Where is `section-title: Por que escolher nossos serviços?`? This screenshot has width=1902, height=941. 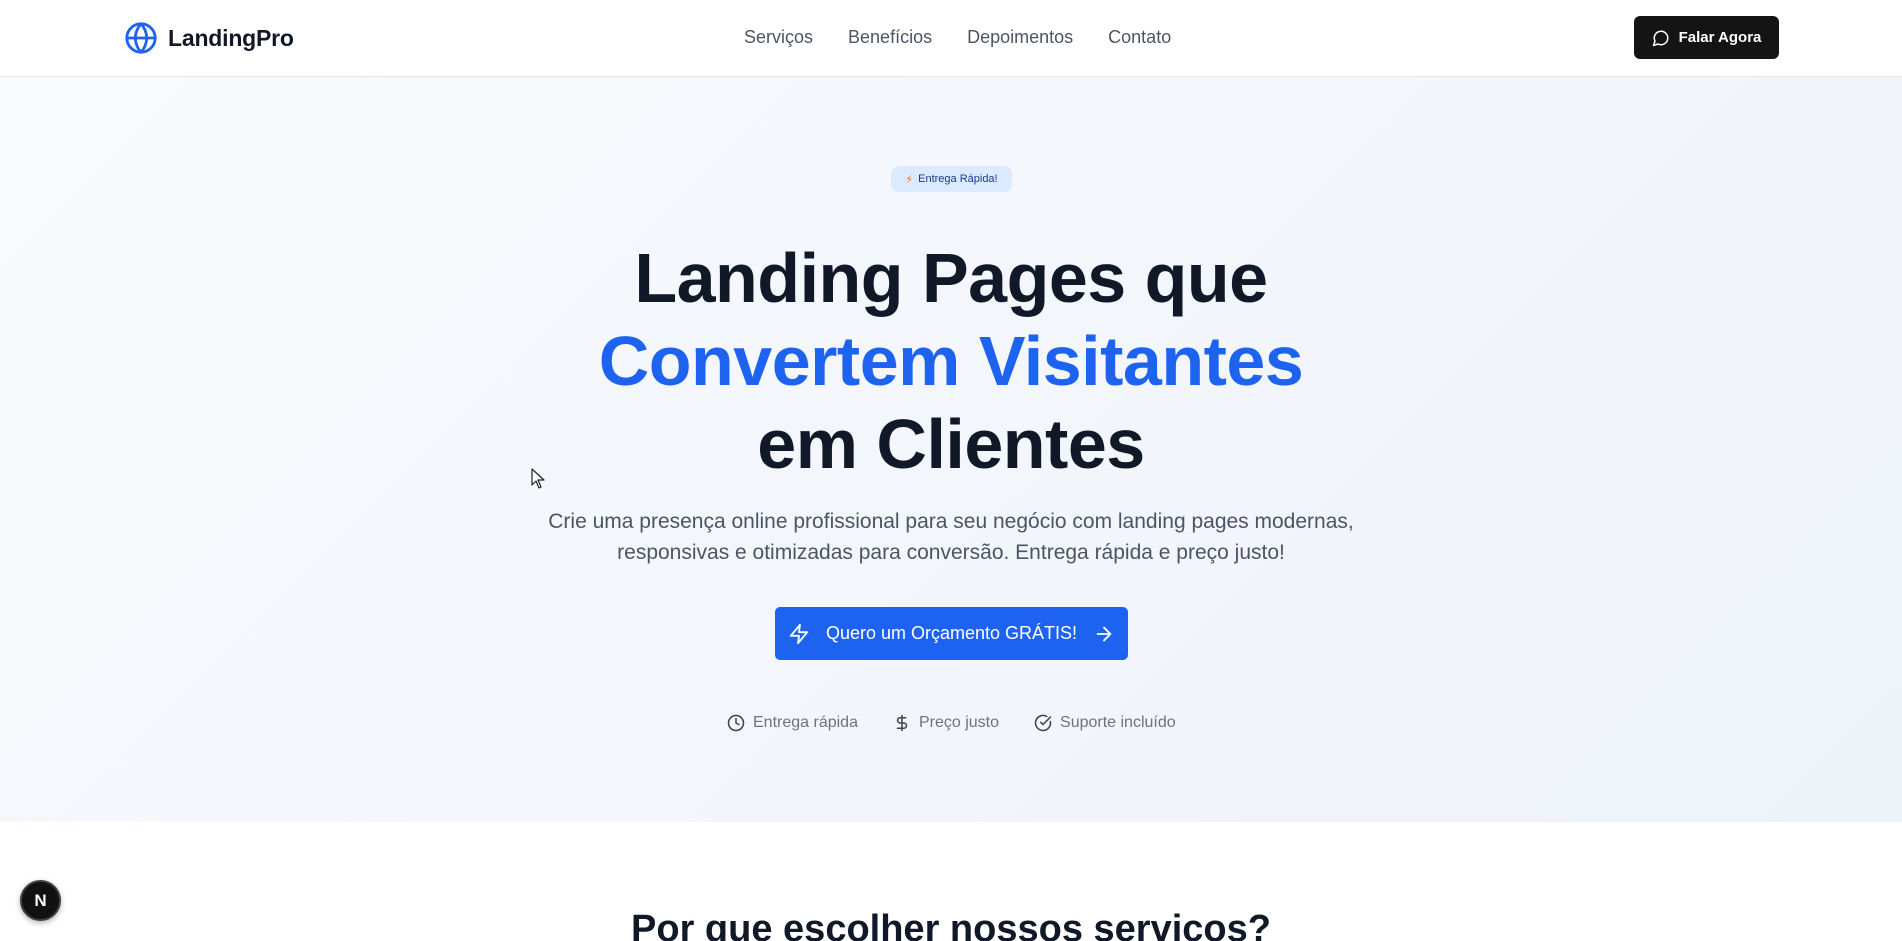
section-title: Por que escolher nossos serviços? is located at coordinates (951, 924).